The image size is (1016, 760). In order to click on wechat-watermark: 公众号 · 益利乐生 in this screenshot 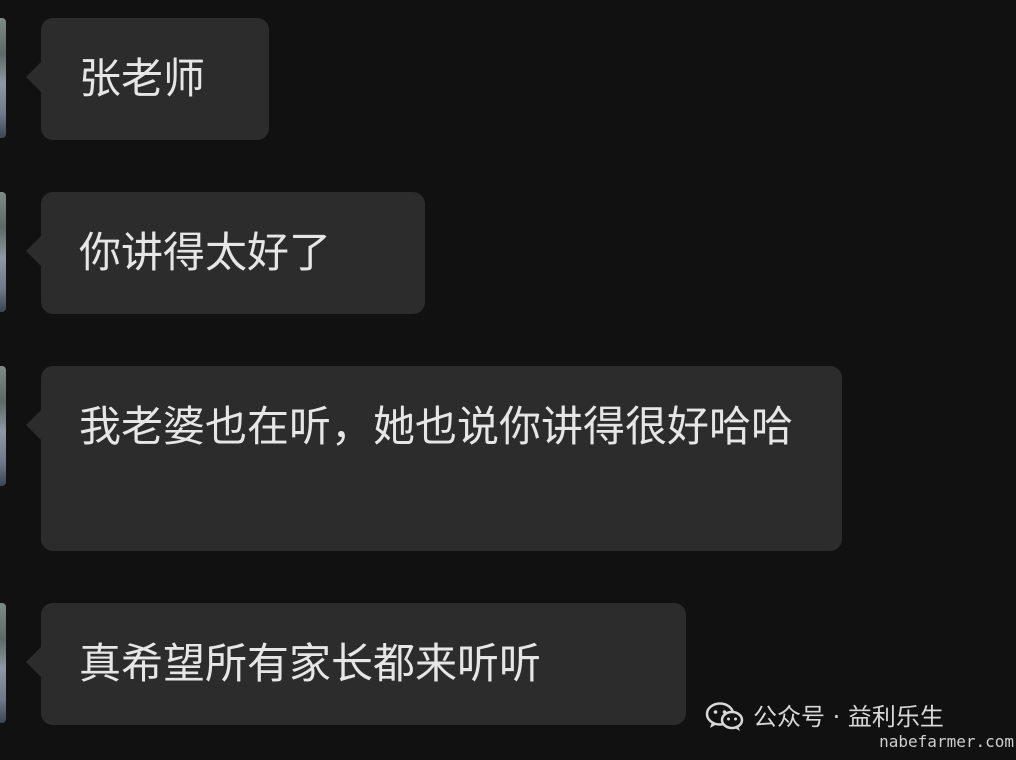, I will do `click(824, 717)`.